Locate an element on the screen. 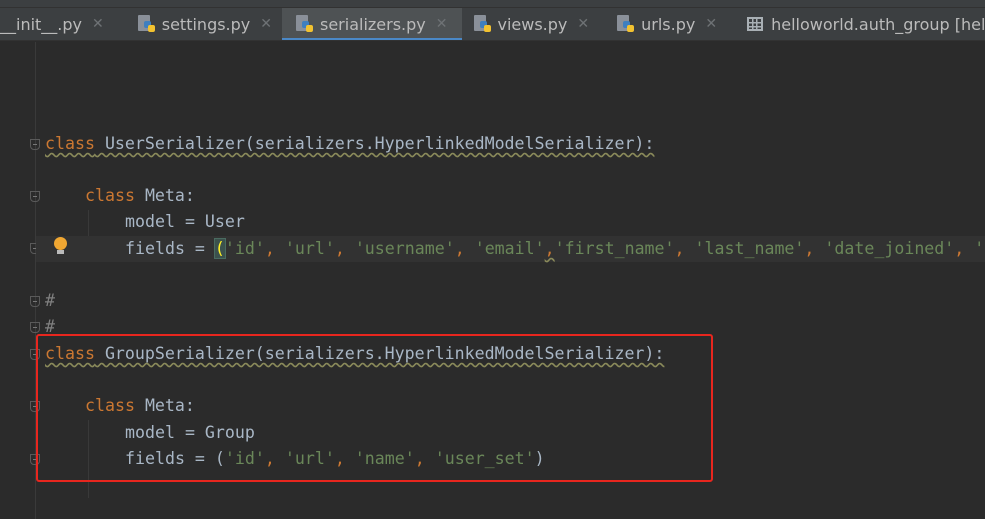  string: 'email' is located at coordinates (509, 248).